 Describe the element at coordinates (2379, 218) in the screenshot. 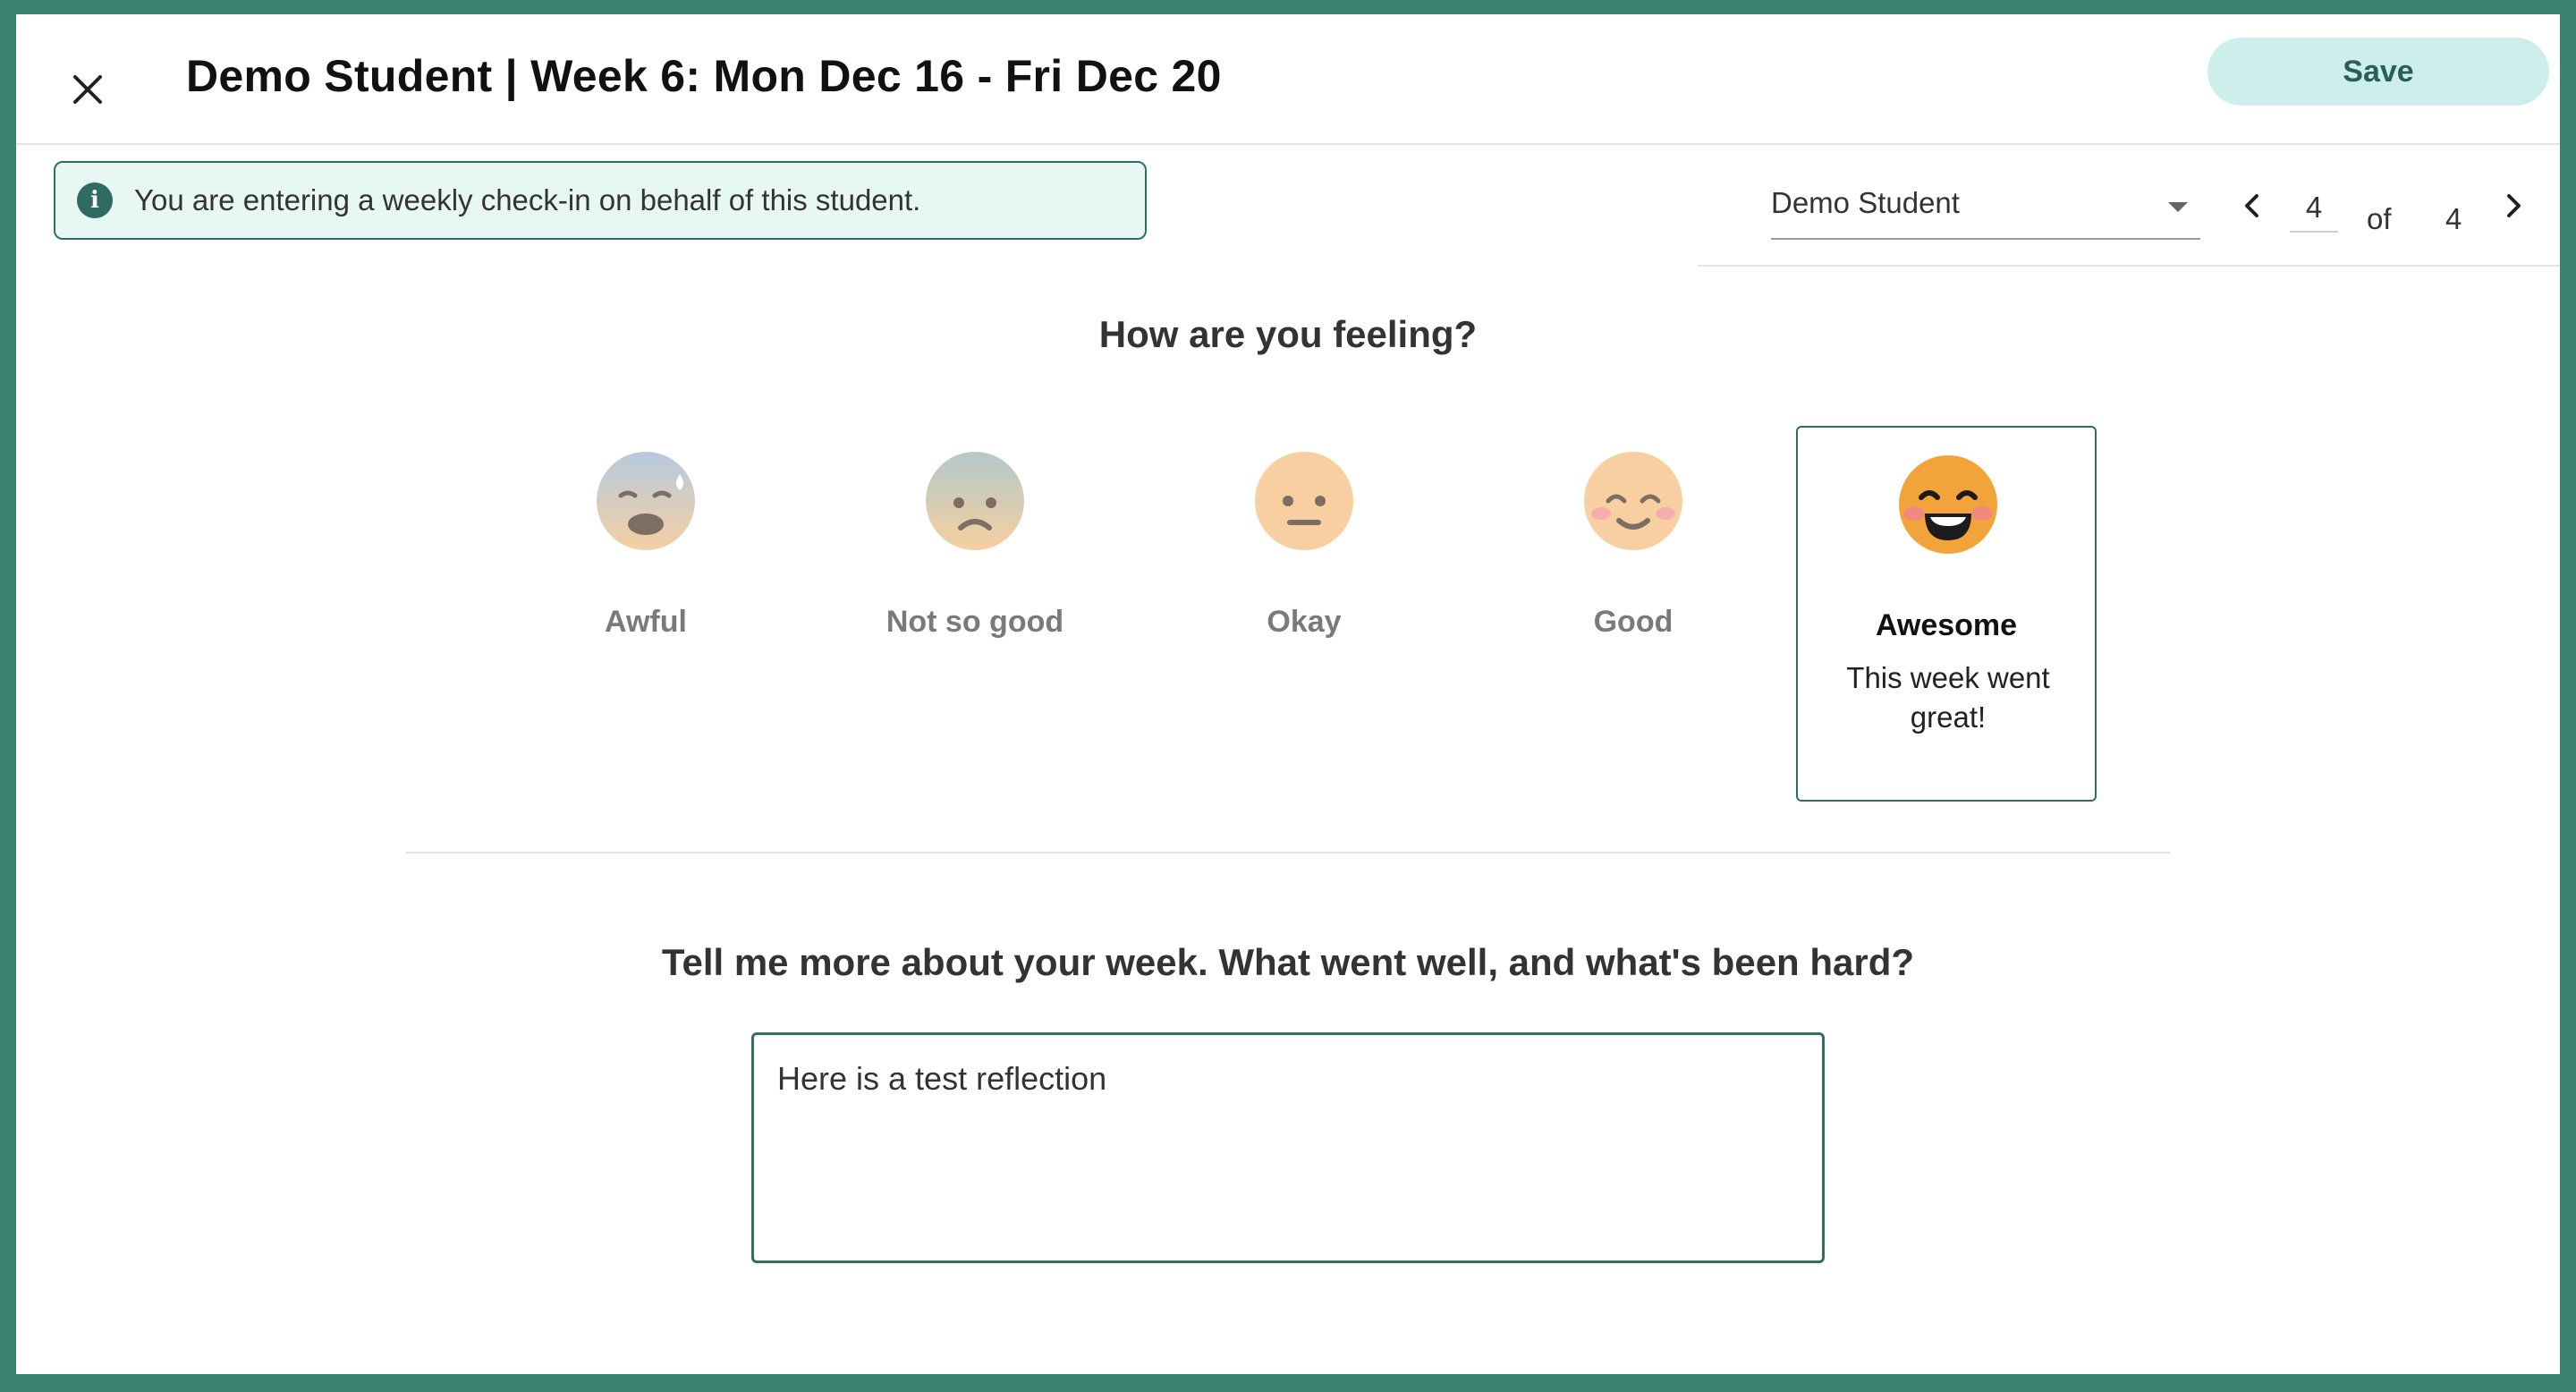

I see `pager-of-label: of` at that location.